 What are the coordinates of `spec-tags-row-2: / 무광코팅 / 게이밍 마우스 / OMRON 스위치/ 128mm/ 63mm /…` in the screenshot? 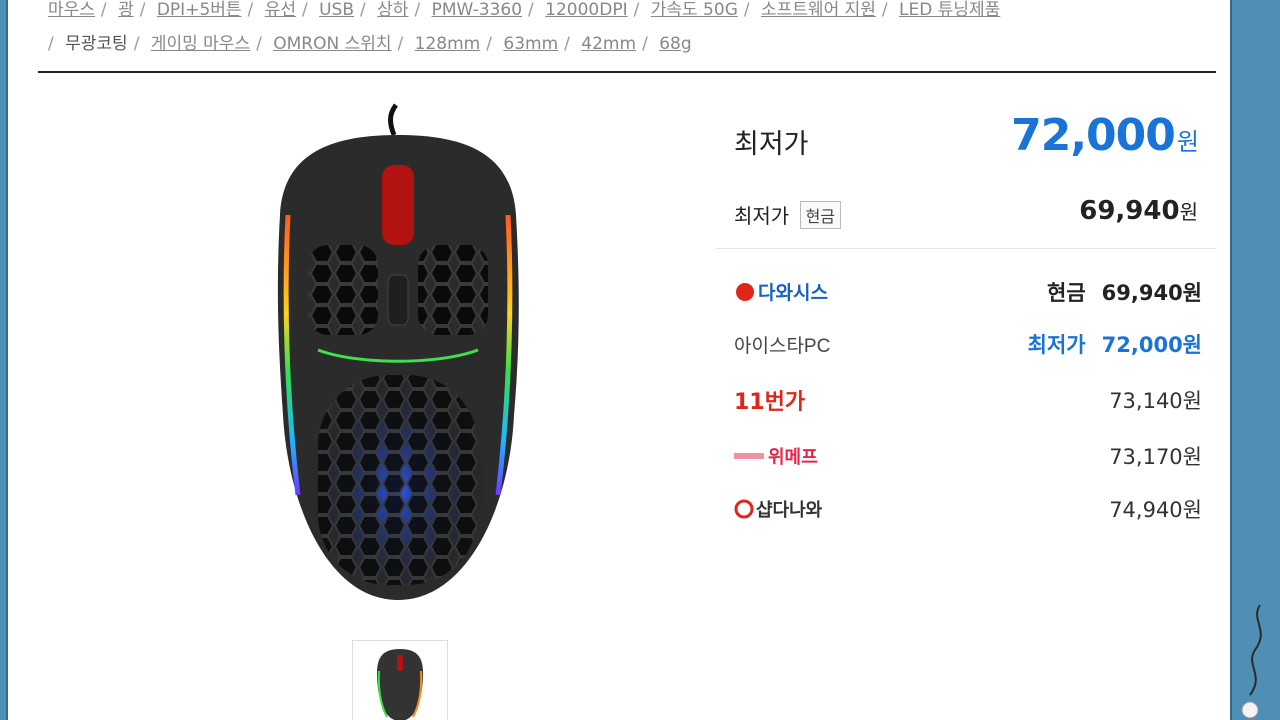 It's located at (370, 44).